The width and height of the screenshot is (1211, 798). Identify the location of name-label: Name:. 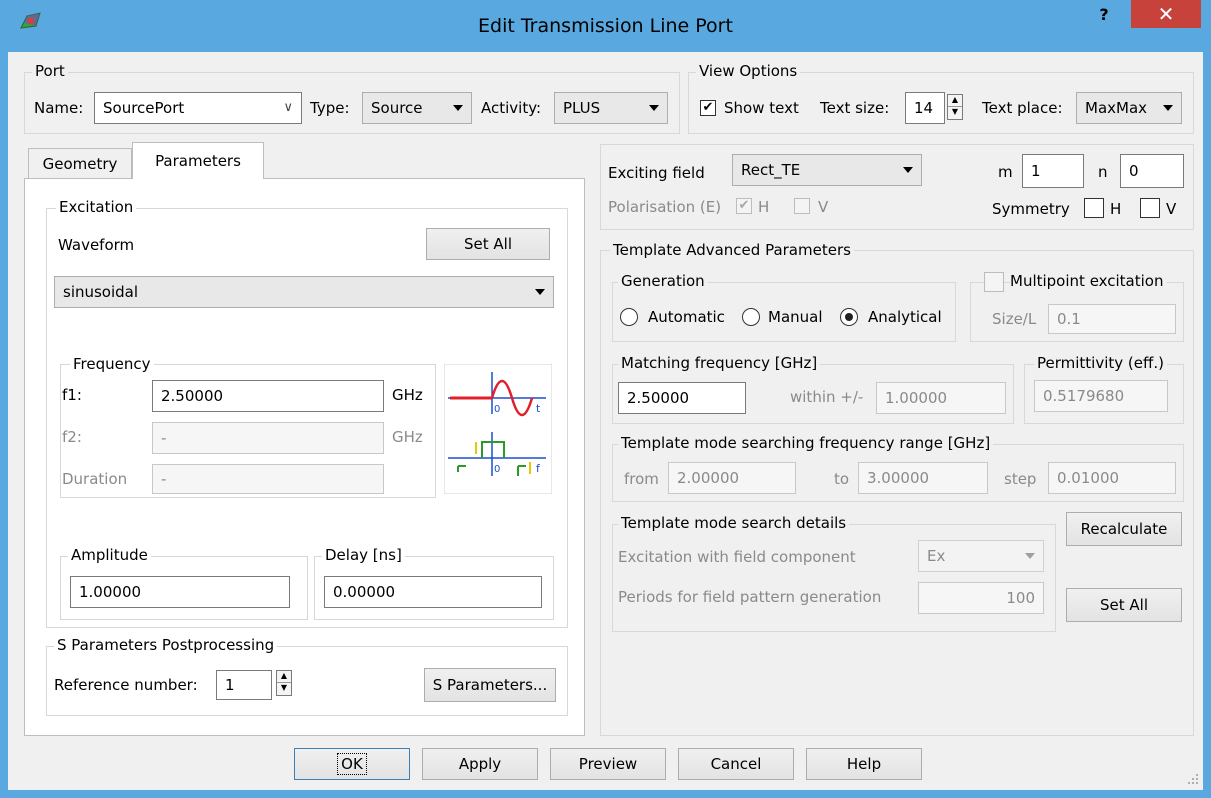
(59, 108).